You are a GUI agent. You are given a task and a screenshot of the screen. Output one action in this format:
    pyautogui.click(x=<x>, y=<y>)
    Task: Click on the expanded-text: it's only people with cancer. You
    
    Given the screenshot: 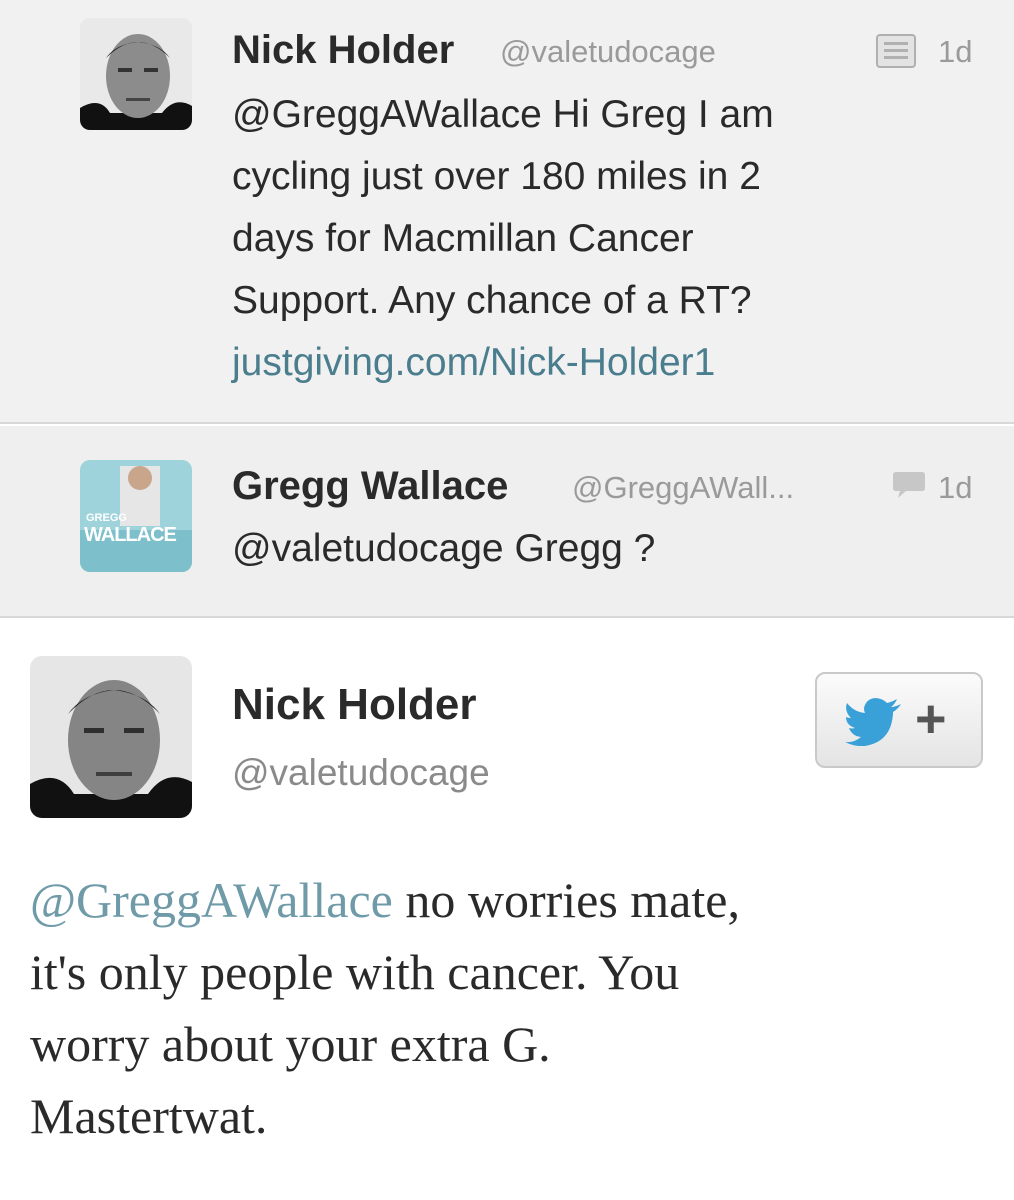 What is the action you would take?
    pyautogui.click(x=355, y=972)
    